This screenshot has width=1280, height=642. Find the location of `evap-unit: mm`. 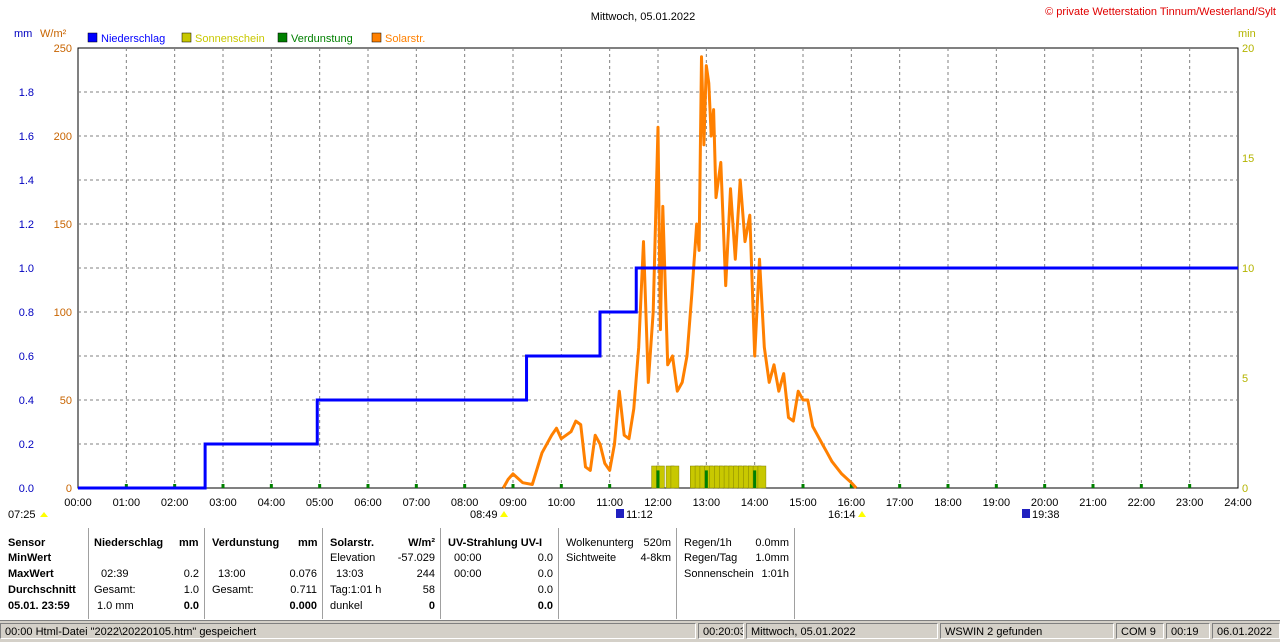

evap-unit: mm is located at coordinates (308, 543).